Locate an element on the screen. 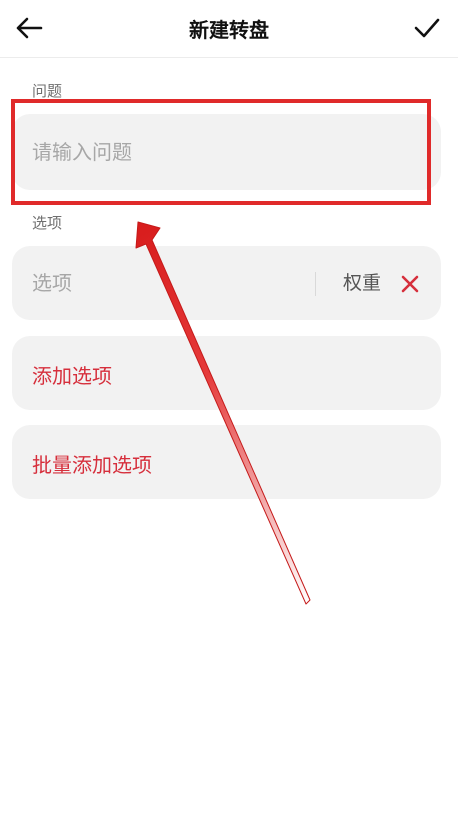 The width and height of the screenshot is (458, 820). batch-add-options-button: 批量添加选项 is located at coordinates (226, 462).